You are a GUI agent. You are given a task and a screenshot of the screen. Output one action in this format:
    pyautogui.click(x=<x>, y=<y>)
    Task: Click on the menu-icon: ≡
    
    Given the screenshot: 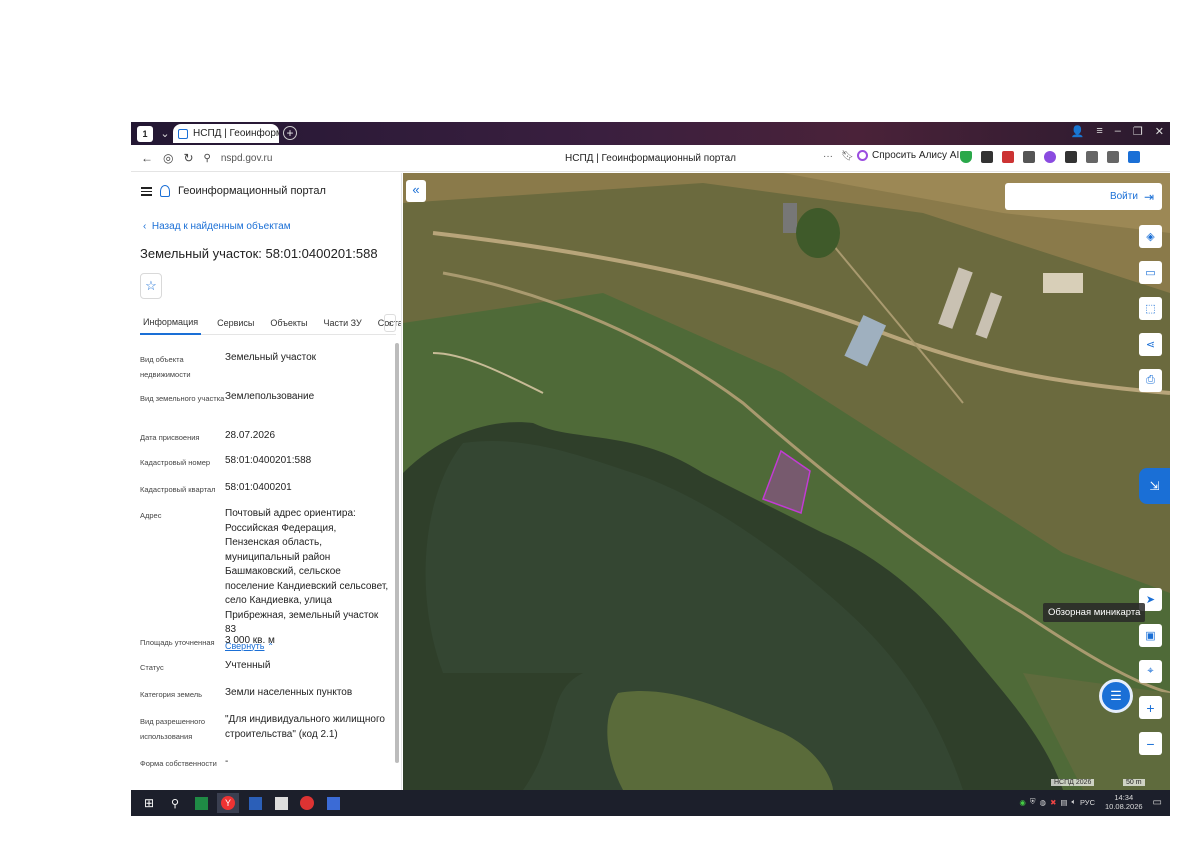 What is the action you would take?
    pyautogui.click(x=1099, y=131)
    